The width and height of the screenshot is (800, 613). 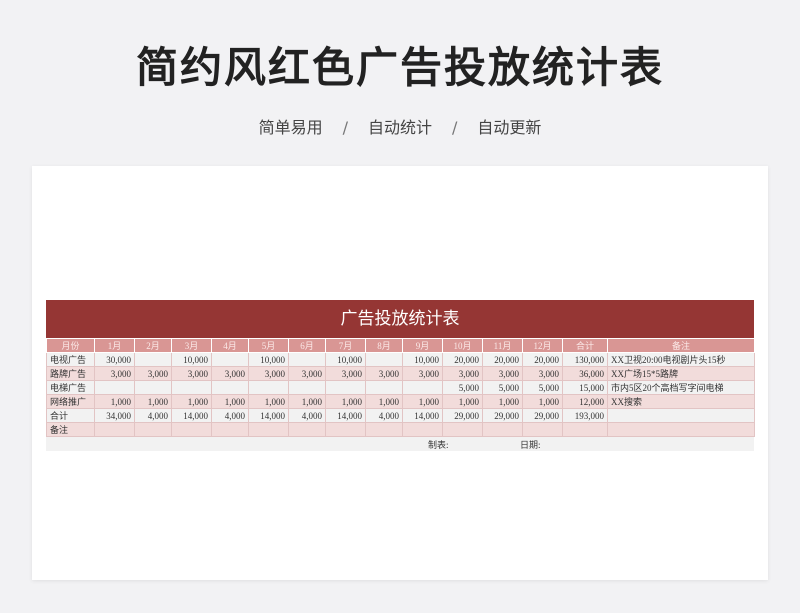 I want to click on date-label: 日期:, so click(x=530, y=445).